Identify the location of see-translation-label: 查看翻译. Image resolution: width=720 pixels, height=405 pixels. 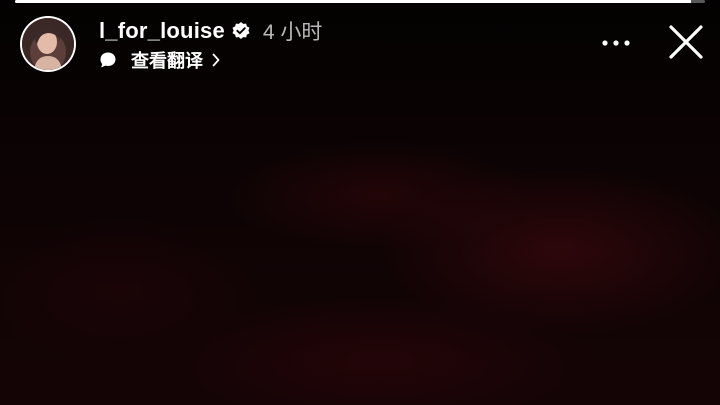
(167, 61).